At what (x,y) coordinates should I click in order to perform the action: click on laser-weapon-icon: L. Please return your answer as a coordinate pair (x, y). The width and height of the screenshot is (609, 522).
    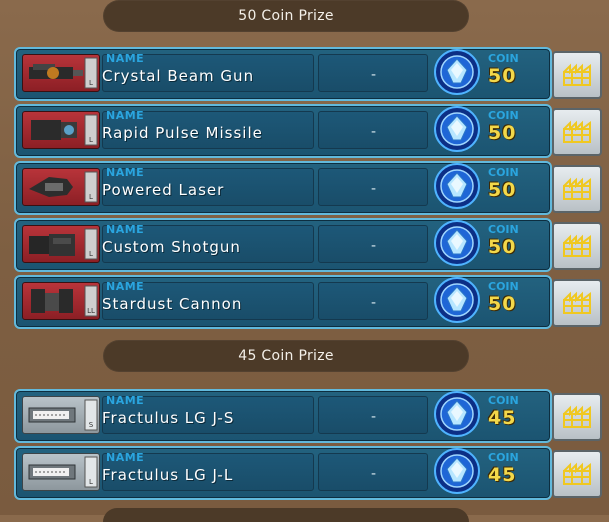
    Looking at the image, I should click on (61, 187).